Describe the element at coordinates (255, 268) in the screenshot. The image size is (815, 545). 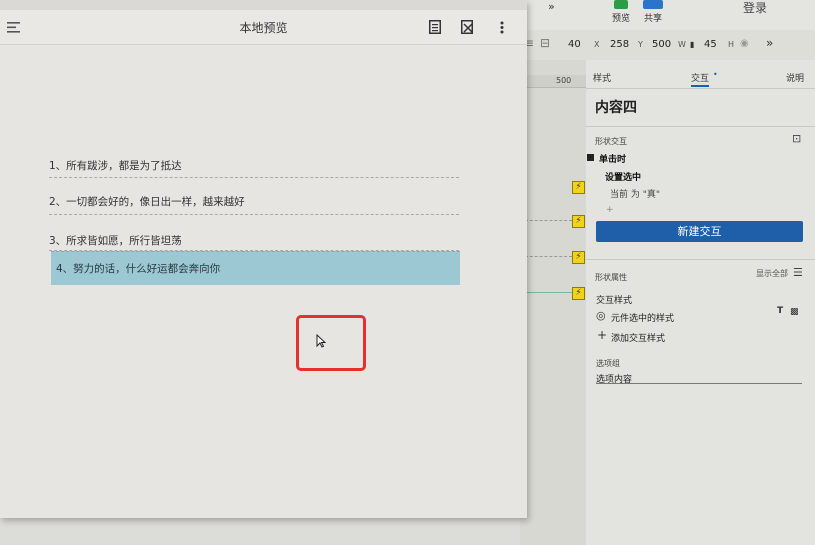
I see `list-item-selected: 4、努力的话，什么好运都会奔向你` at that location.